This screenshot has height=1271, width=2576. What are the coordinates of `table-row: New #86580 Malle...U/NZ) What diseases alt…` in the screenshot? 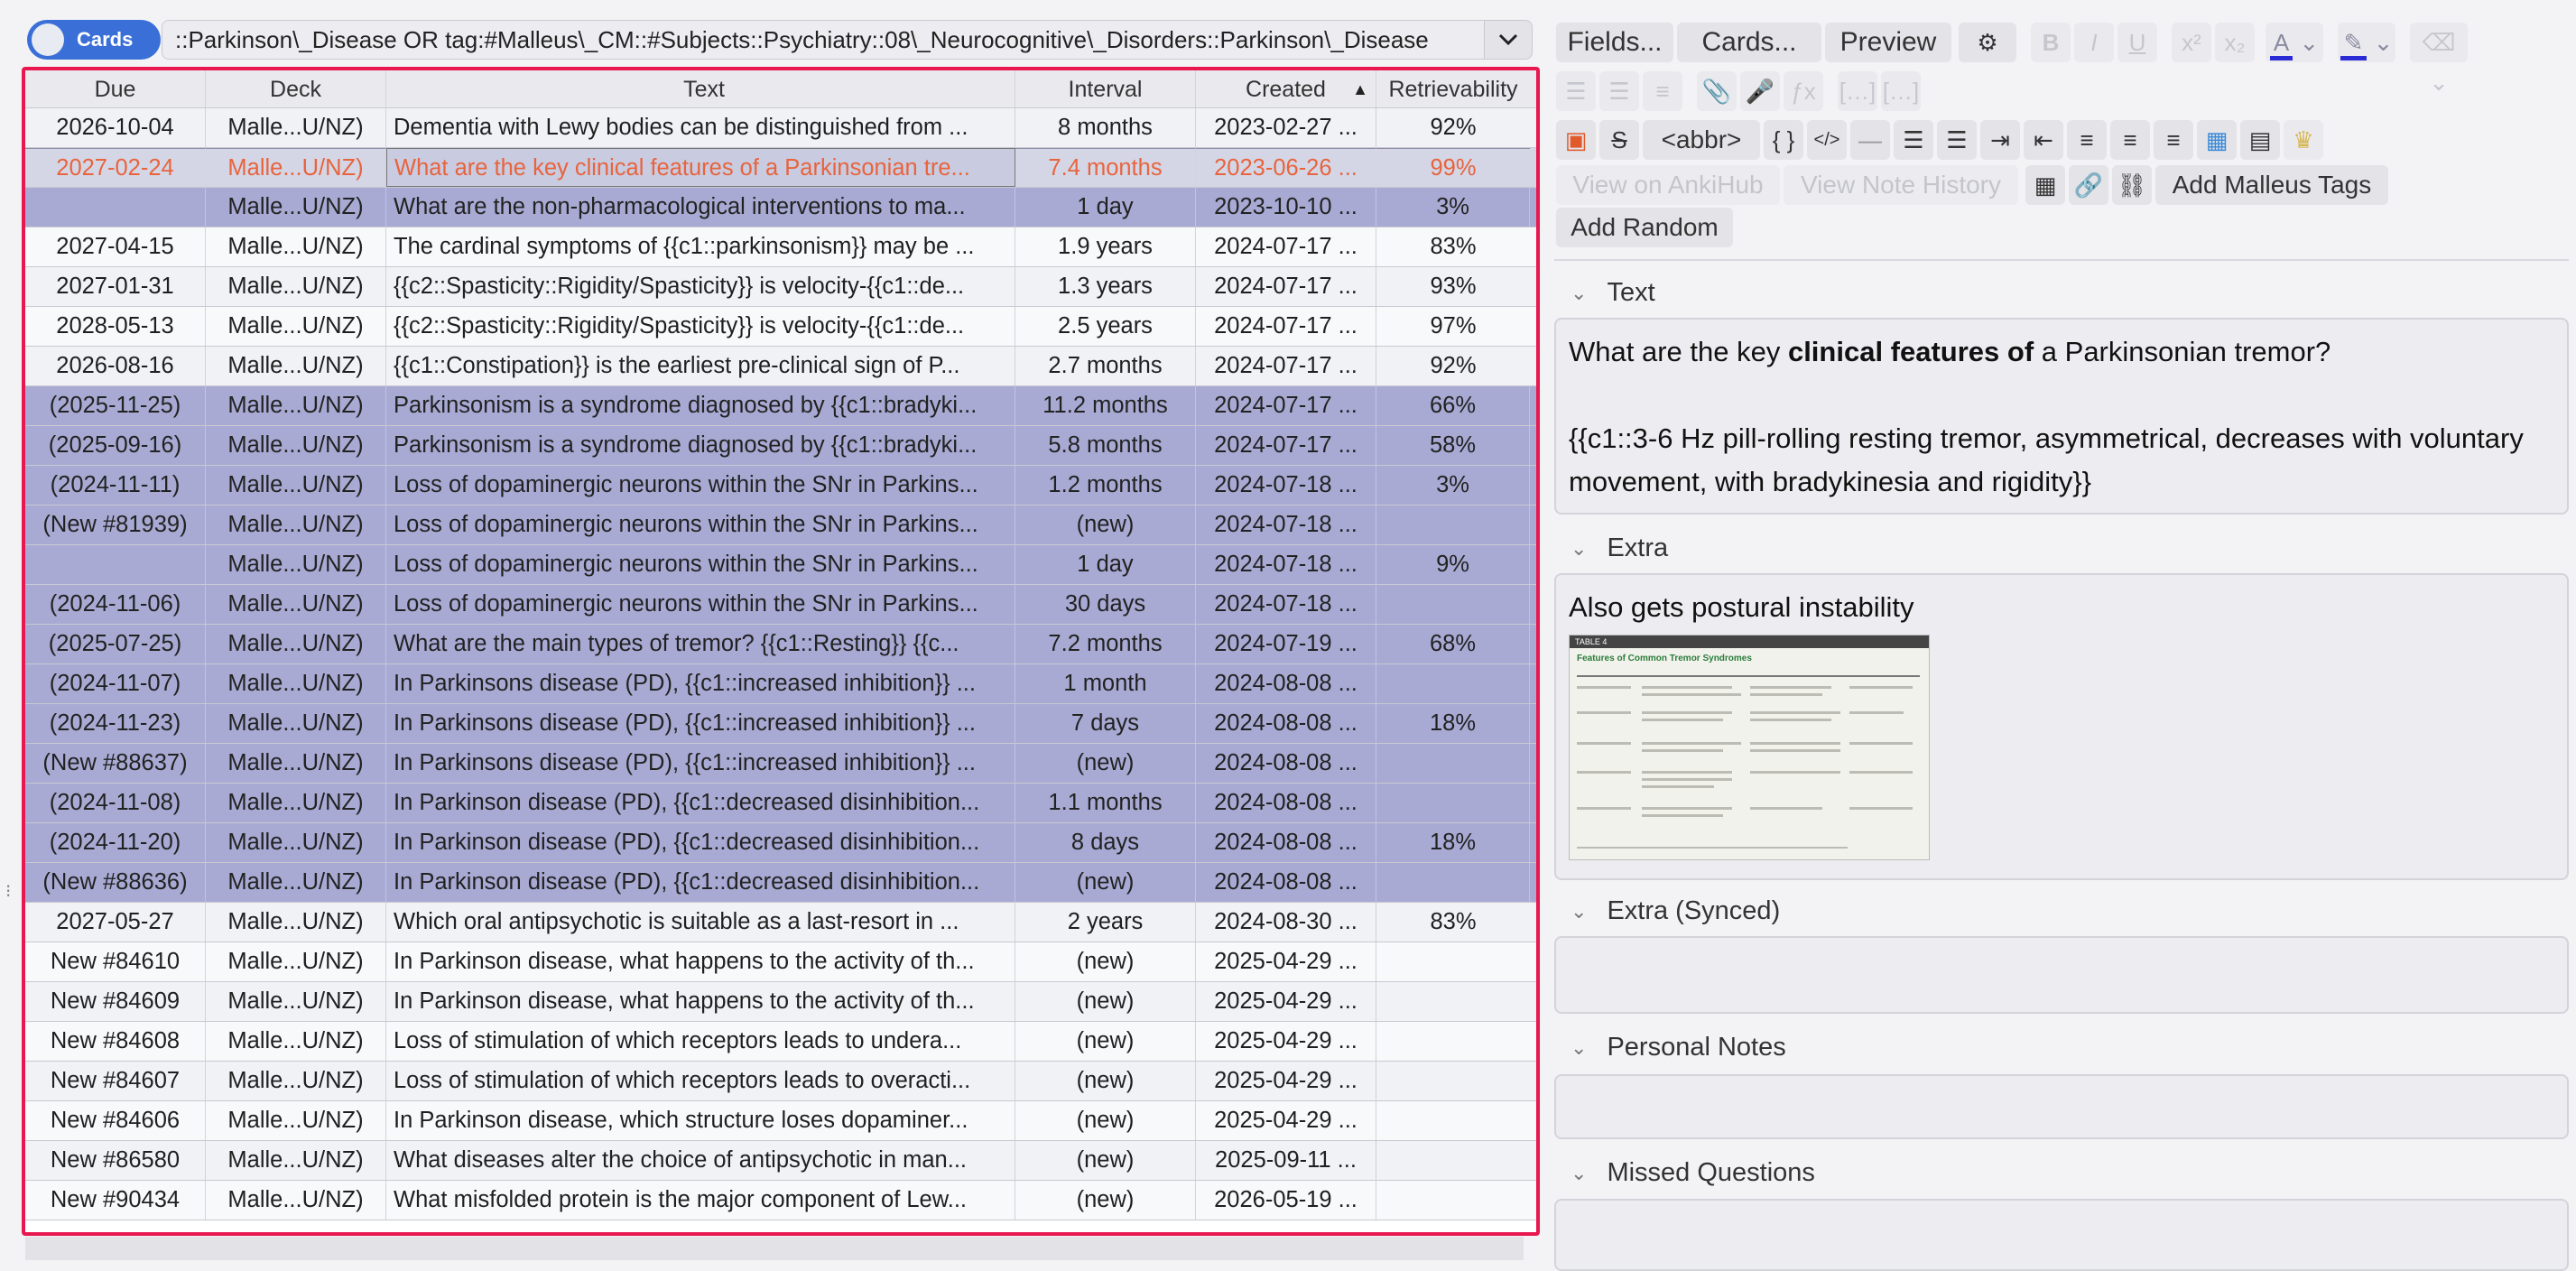 It's located at (780, 1161).